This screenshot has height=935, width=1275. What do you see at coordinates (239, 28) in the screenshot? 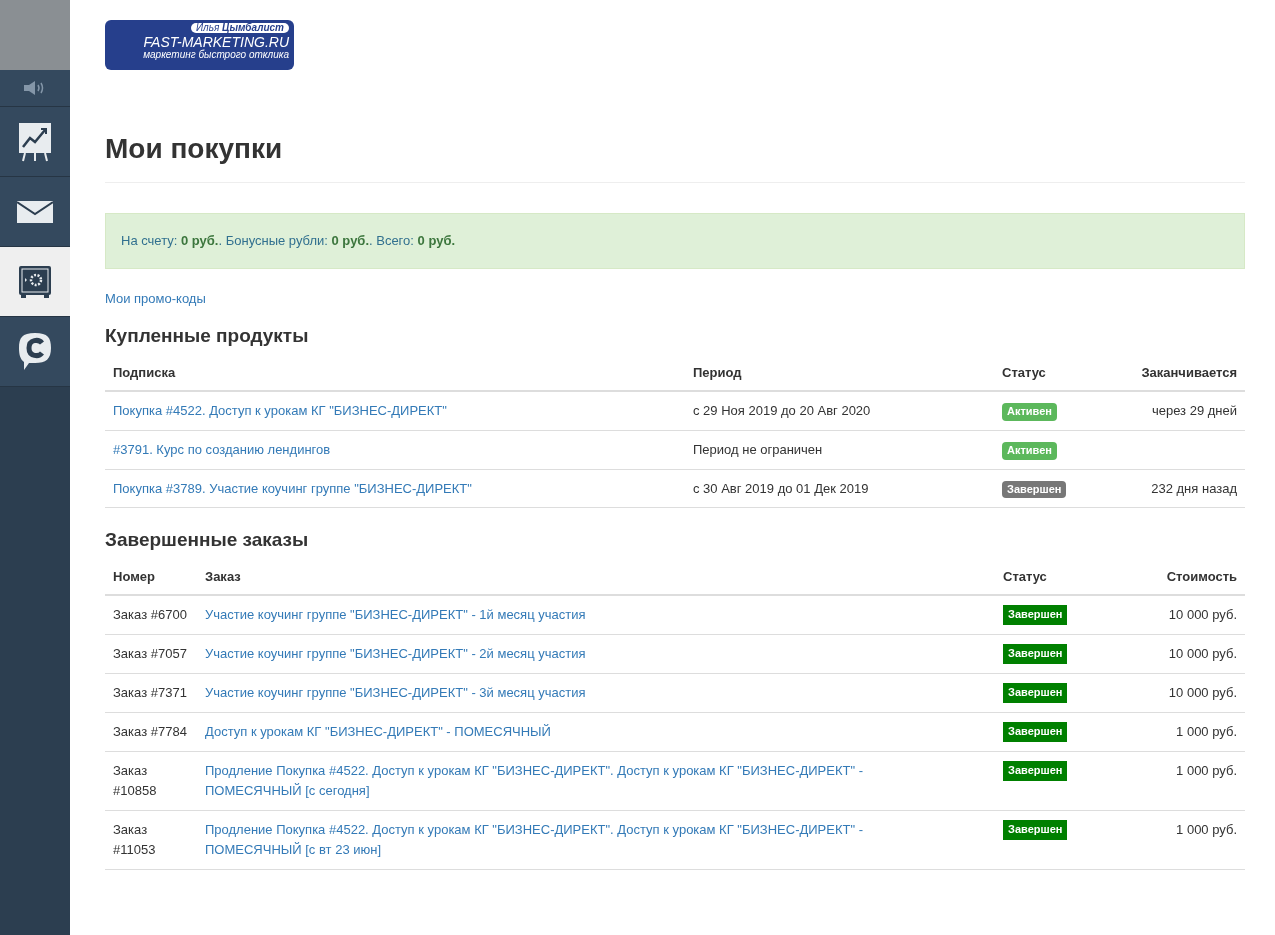
I see `logo-author: Илья Цымбалист` at bounding box center [239, 28].